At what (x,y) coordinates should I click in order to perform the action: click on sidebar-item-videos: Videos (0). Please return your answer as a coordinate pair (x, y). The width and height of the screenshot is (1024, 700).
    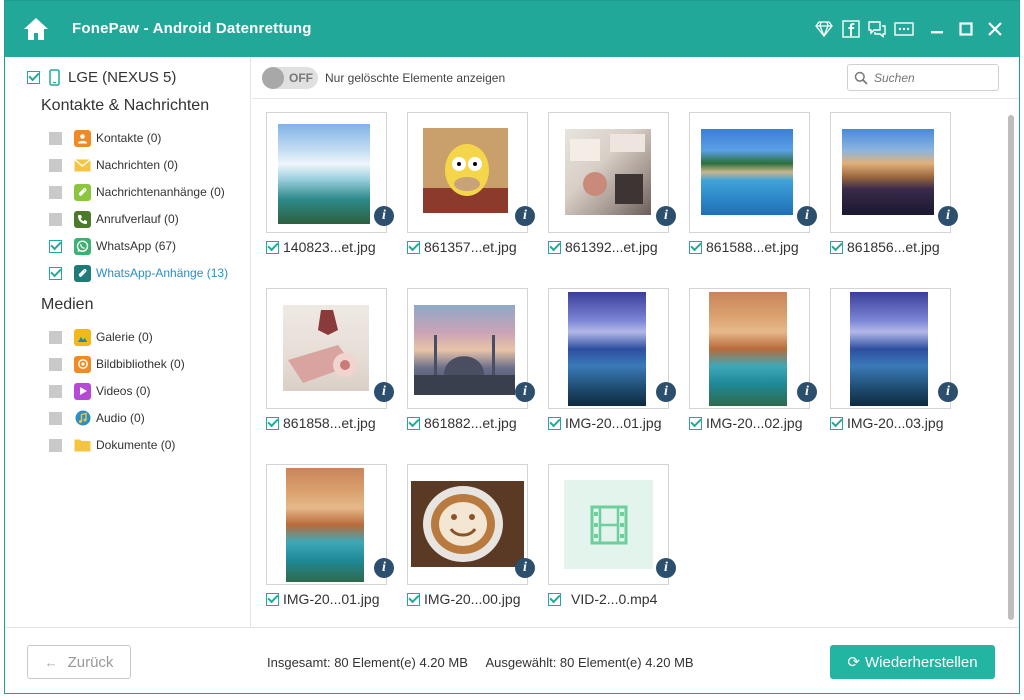
    Looking at the image, I should click on (99, 391).